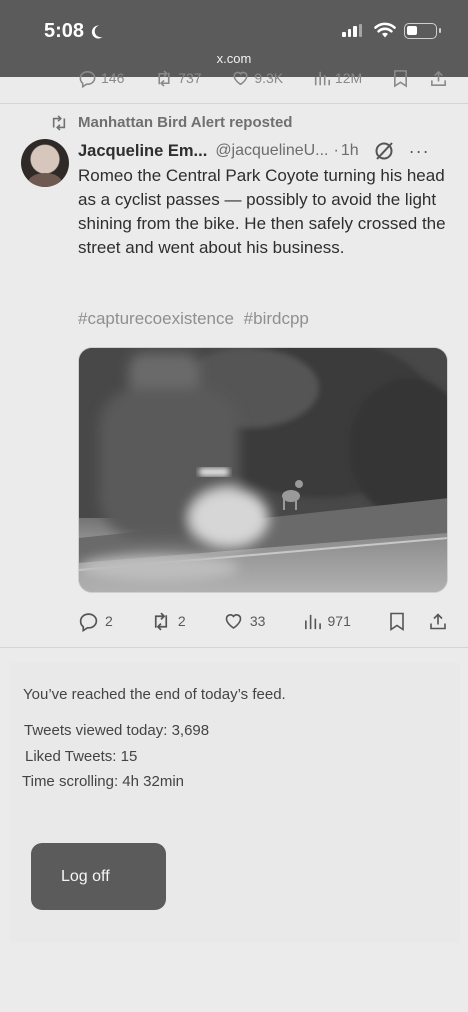  Describe the element at coordinates (154, 694) in the screenshot. I see `end-of-feed-message: You’ve reached the end of today’s feed.` at that location.